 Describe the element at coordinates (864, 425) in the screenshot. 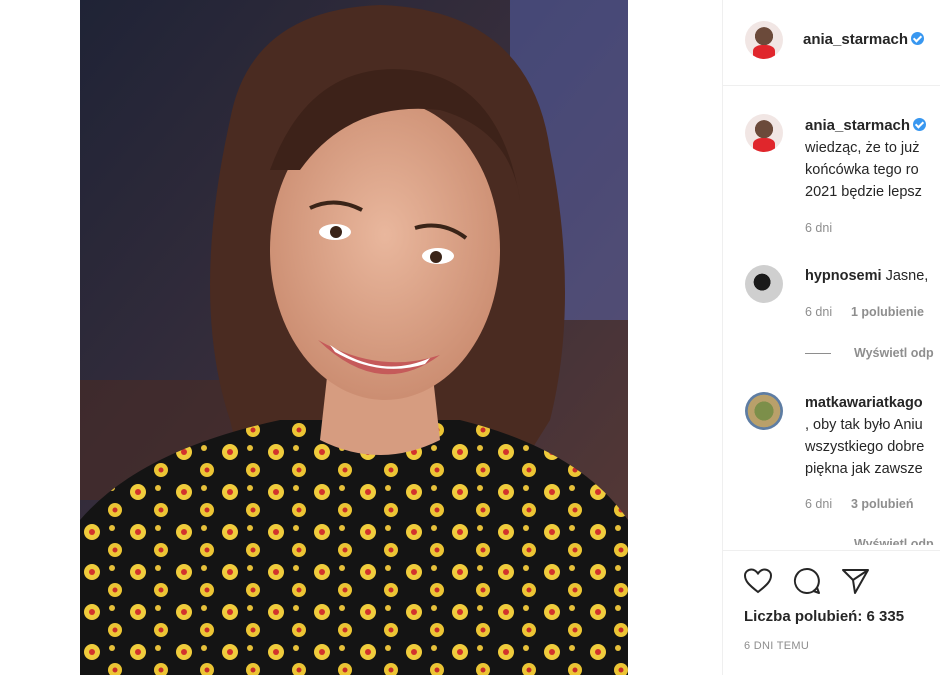

I see `comment-line-1: , oby tak było Aniu` at that location.